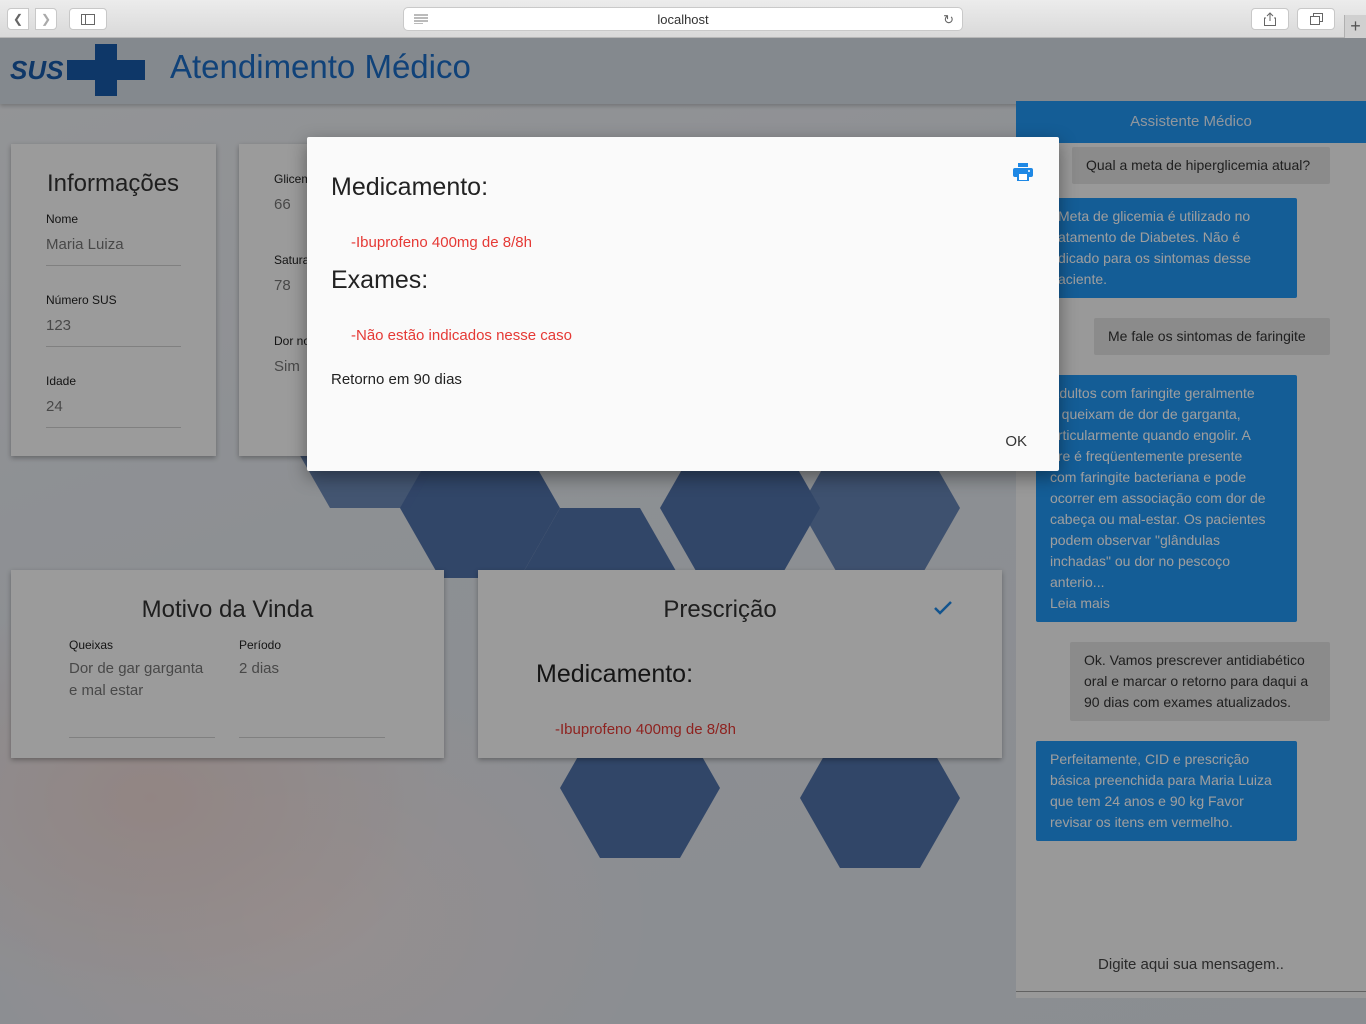 This screenshot has width=1366, height=1024. I want to click on print-icon, so click(1023, 172).